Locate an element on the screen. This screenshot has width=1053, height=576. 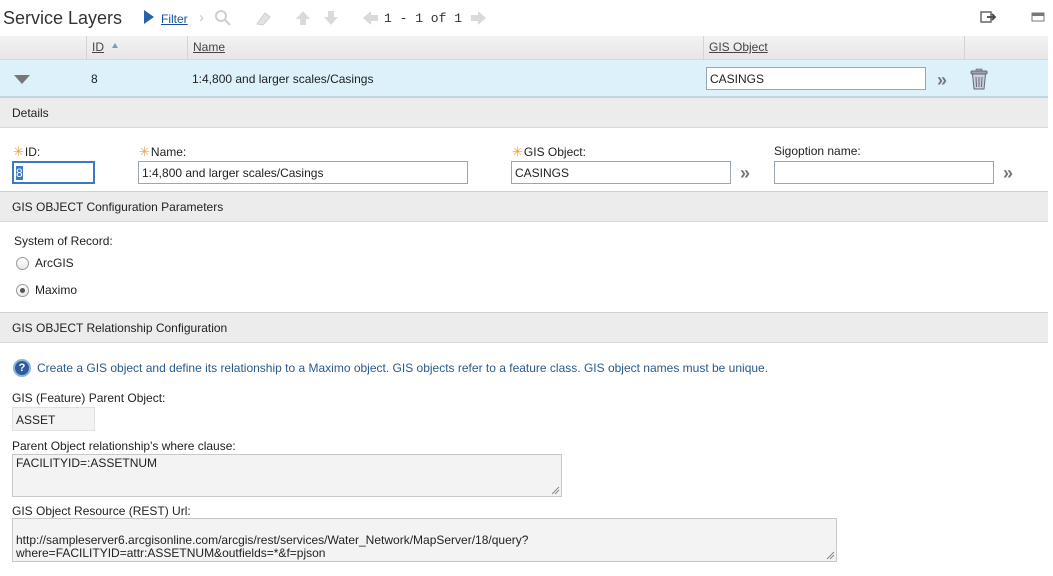
where-clause-textarea: FACILITYID=:ASSETNUM is located at coordinates (287, 475).